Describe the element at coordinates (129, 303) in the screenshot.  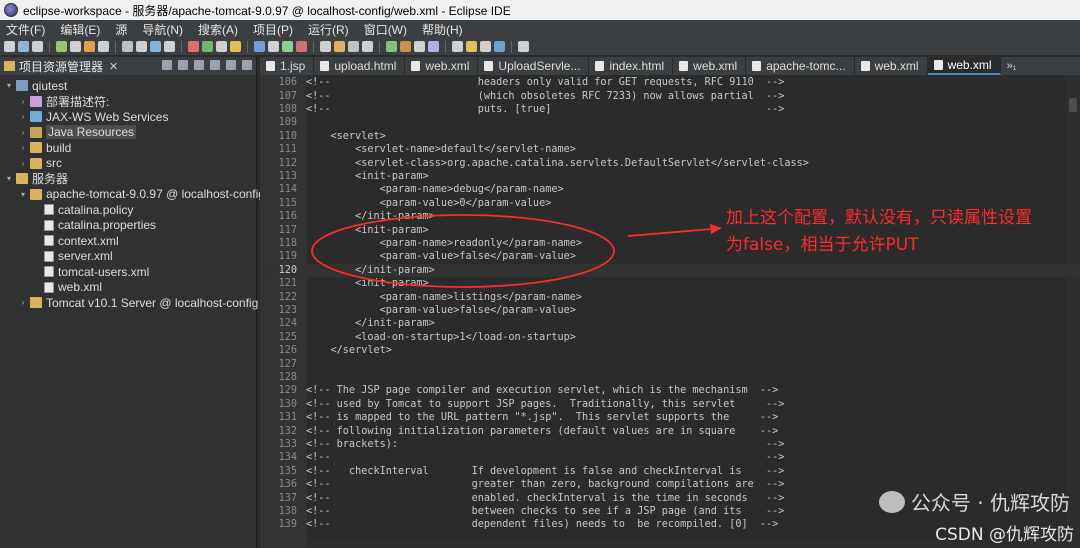
I see `tree-item: › Tomcat v10.1 Server @ localhost-config` at that location.